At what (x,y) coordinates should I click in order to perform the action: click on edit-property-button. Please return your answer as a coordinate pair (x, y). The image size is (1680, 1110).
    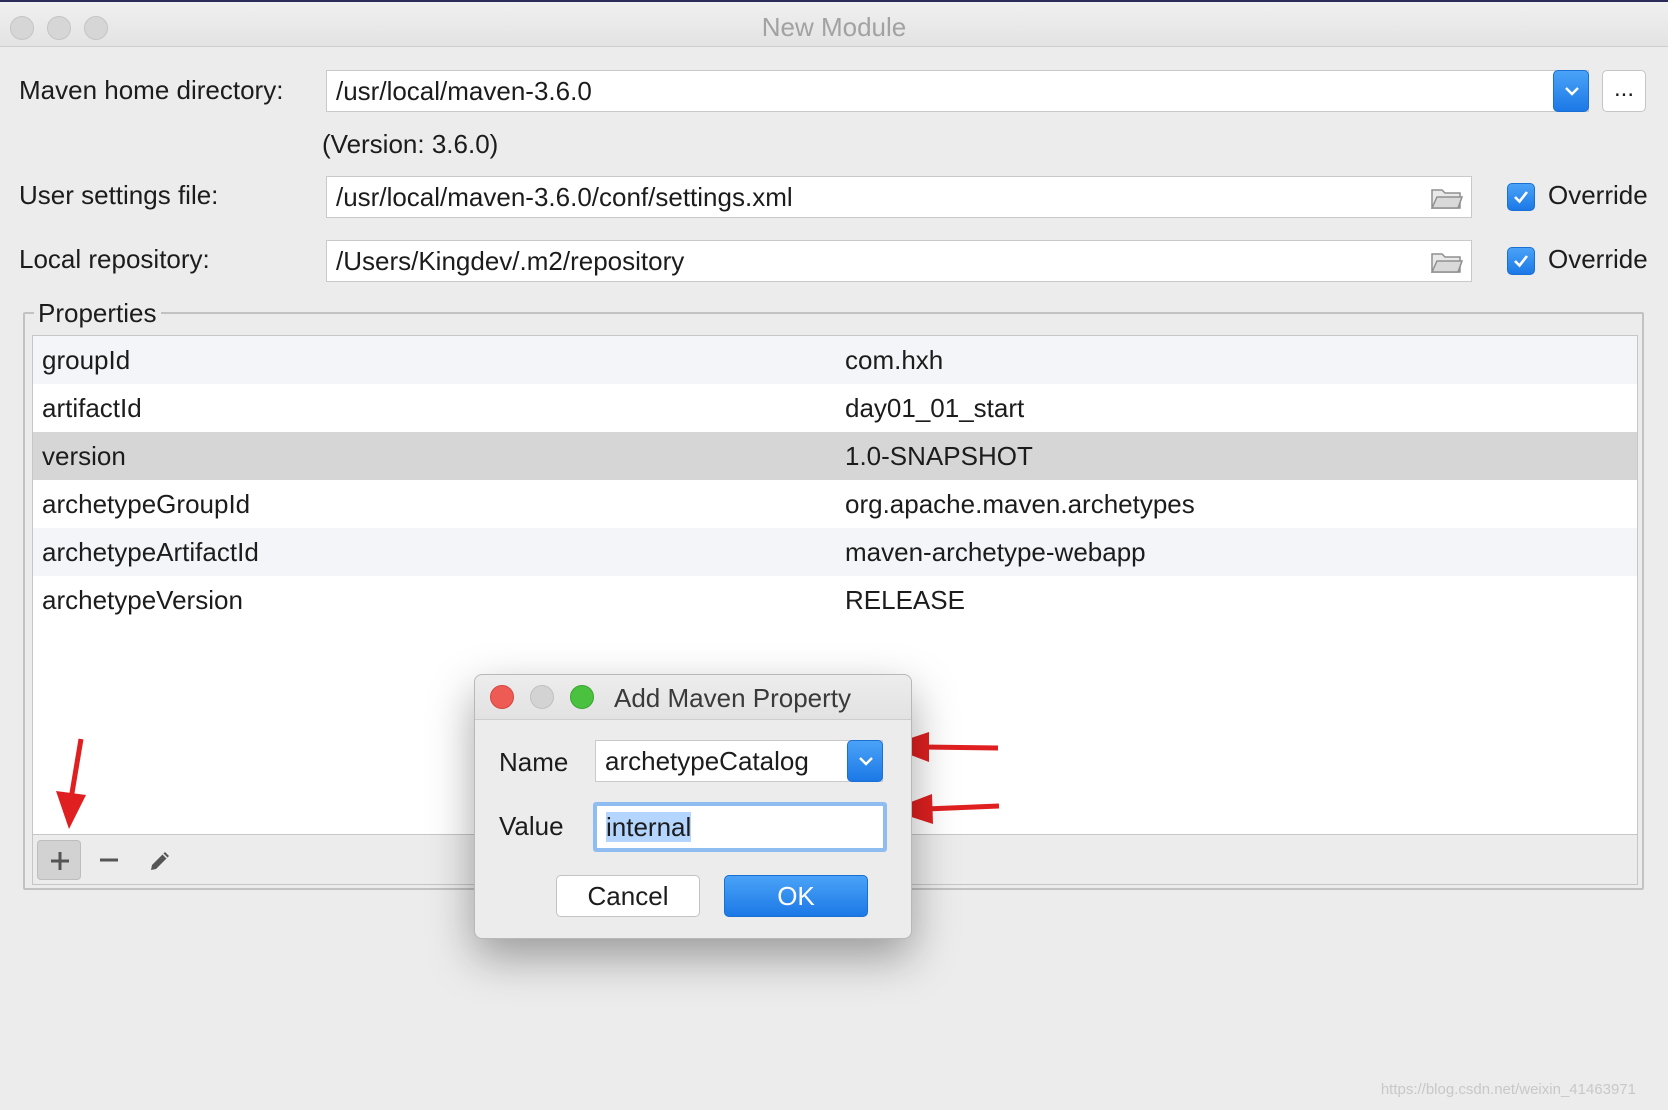
    Looking at the image, I should click on (159, 860).